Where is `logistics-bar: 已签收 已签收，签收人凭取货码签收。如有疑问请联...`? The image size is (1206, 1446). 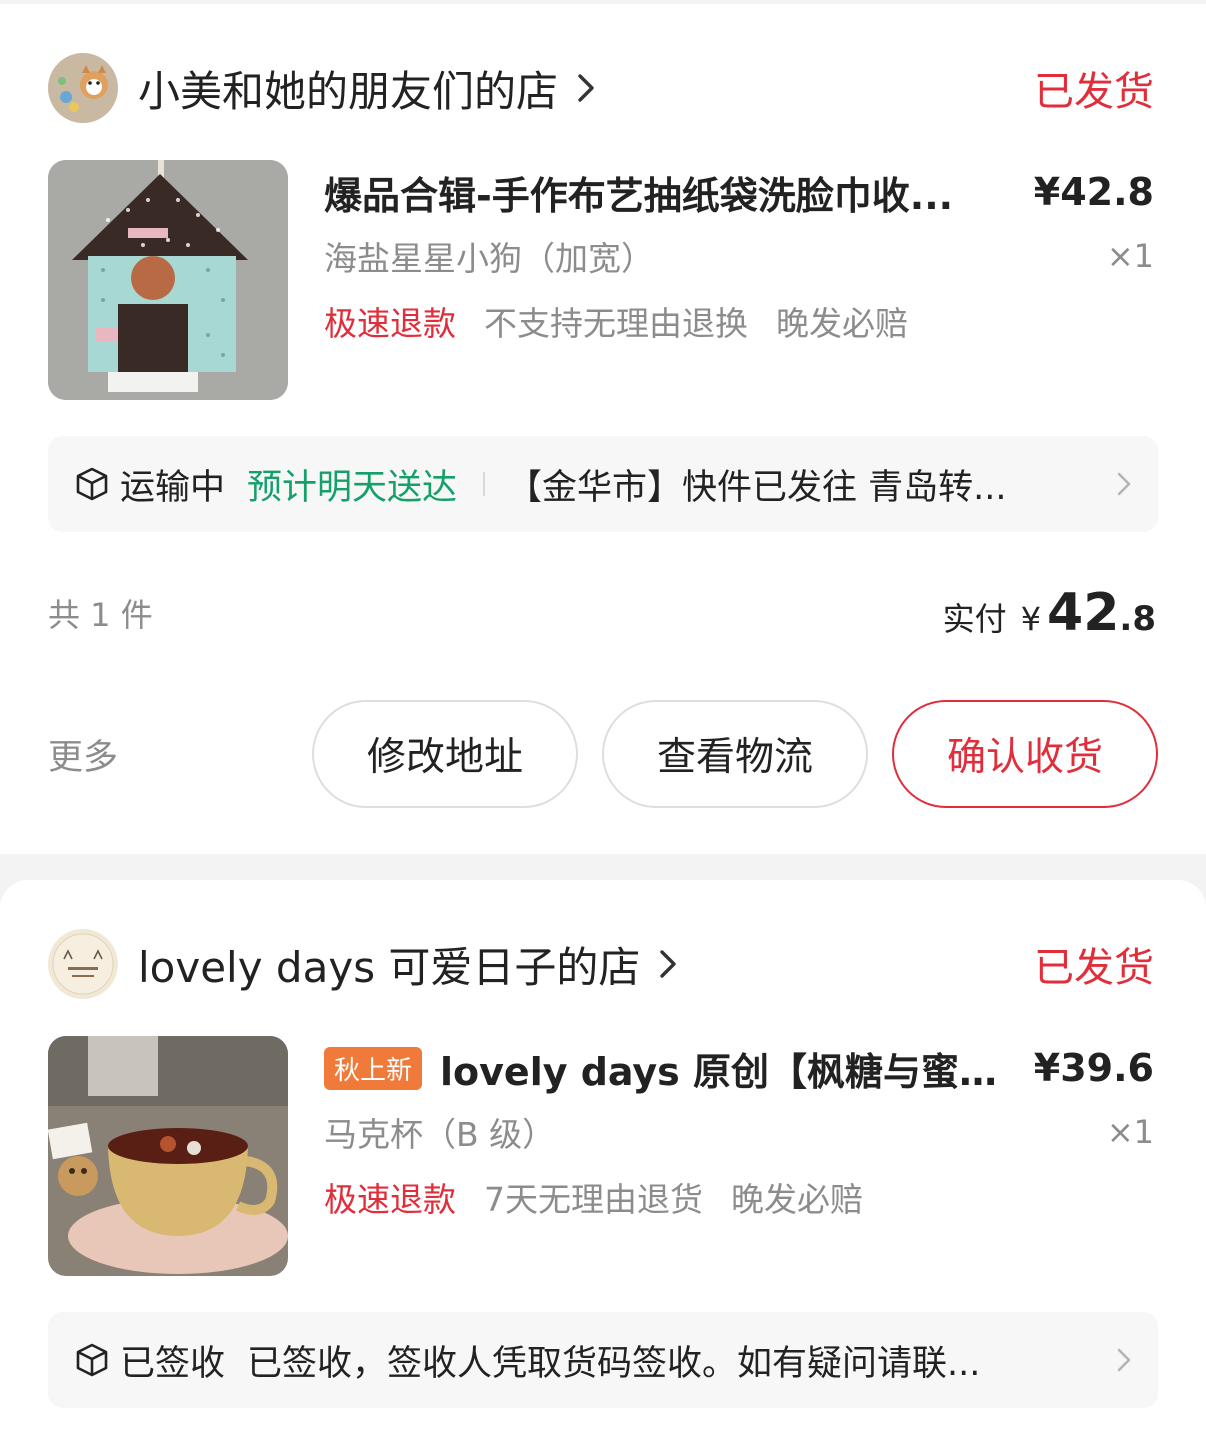
logistics-bar: 已签收 已签收，签收人凭取货码签收。如有疑问请联... is located at coordinates (603, 1360).